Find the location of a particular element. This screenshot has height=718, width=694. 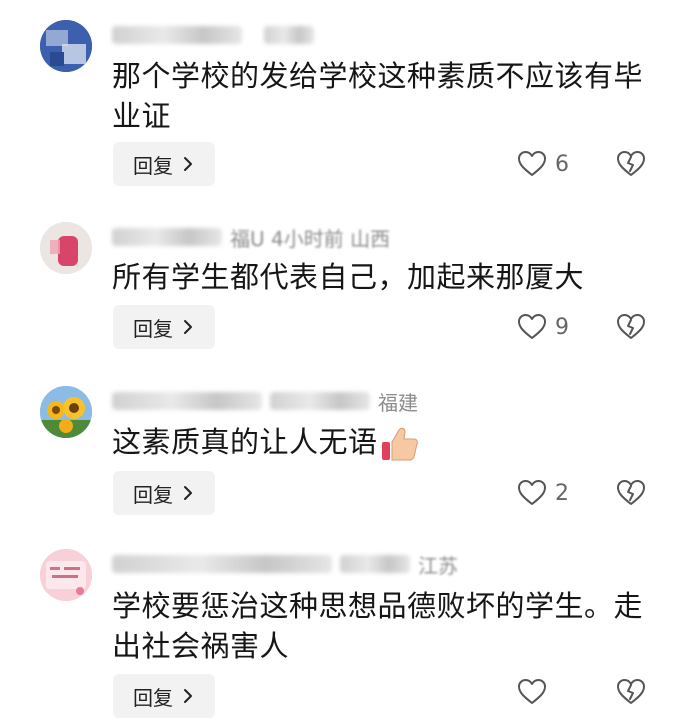

like-count: 2 is located at coordinates (562, 493).